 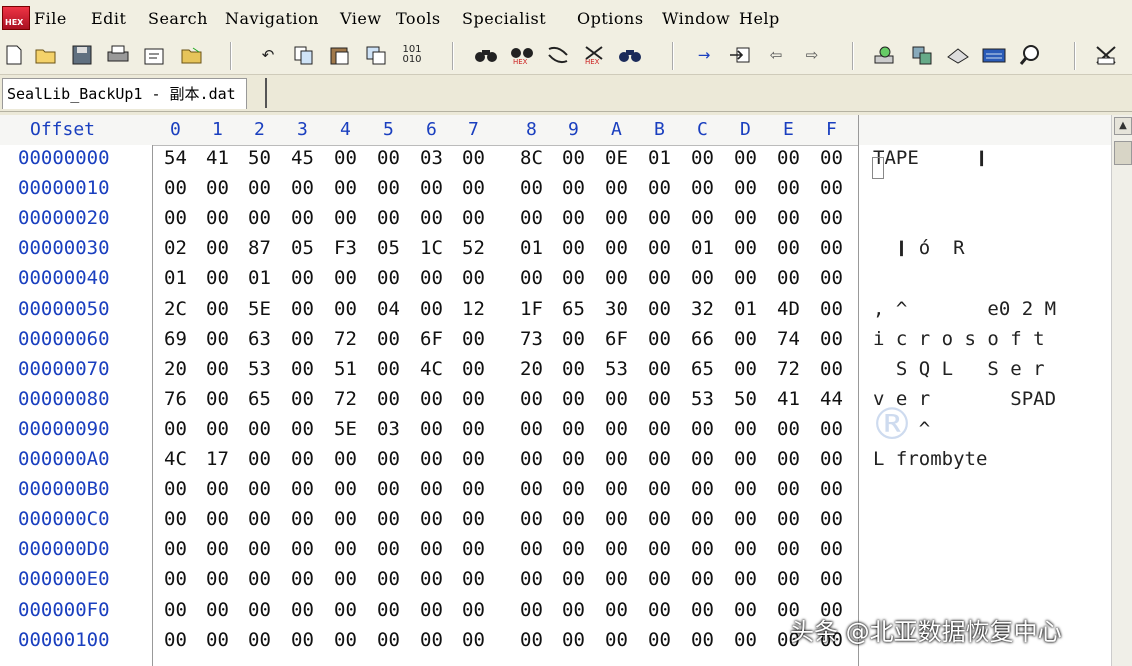 What do you see at coordinates (376, 55) in the screenshot?
I see `clone-icon` at bounding box center [376, 55].